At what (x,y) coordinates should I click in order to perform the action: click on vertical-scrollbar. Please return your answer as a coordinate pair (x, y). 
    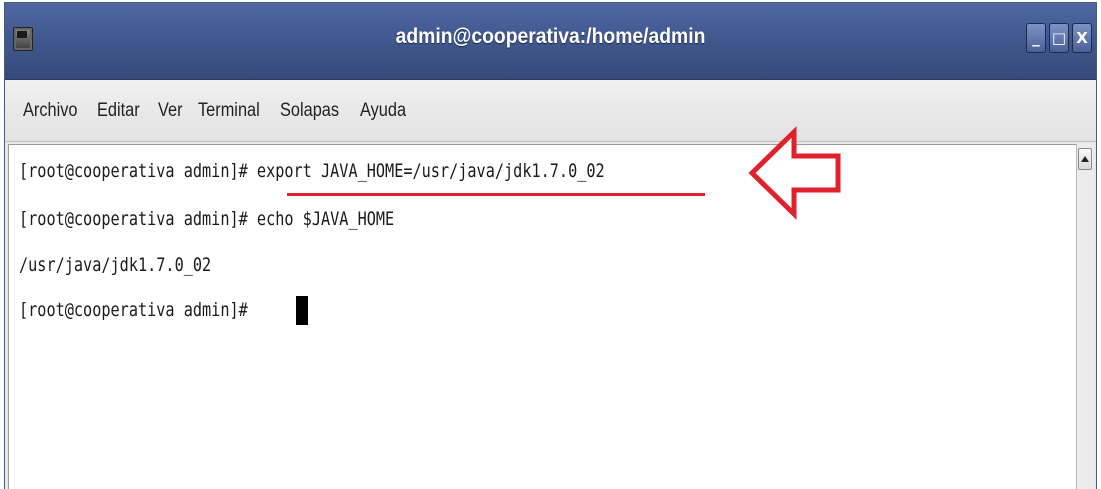
    Looking at the image, I should click on (1085, 316).